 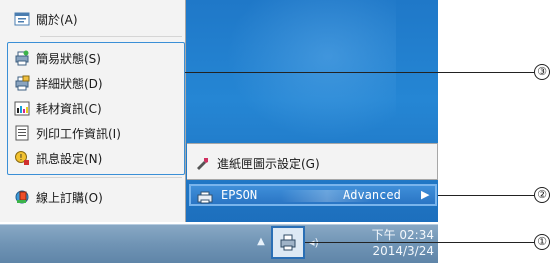 I want to click on show-hidden-icons-button: ▲, so click(x=261, y=242).